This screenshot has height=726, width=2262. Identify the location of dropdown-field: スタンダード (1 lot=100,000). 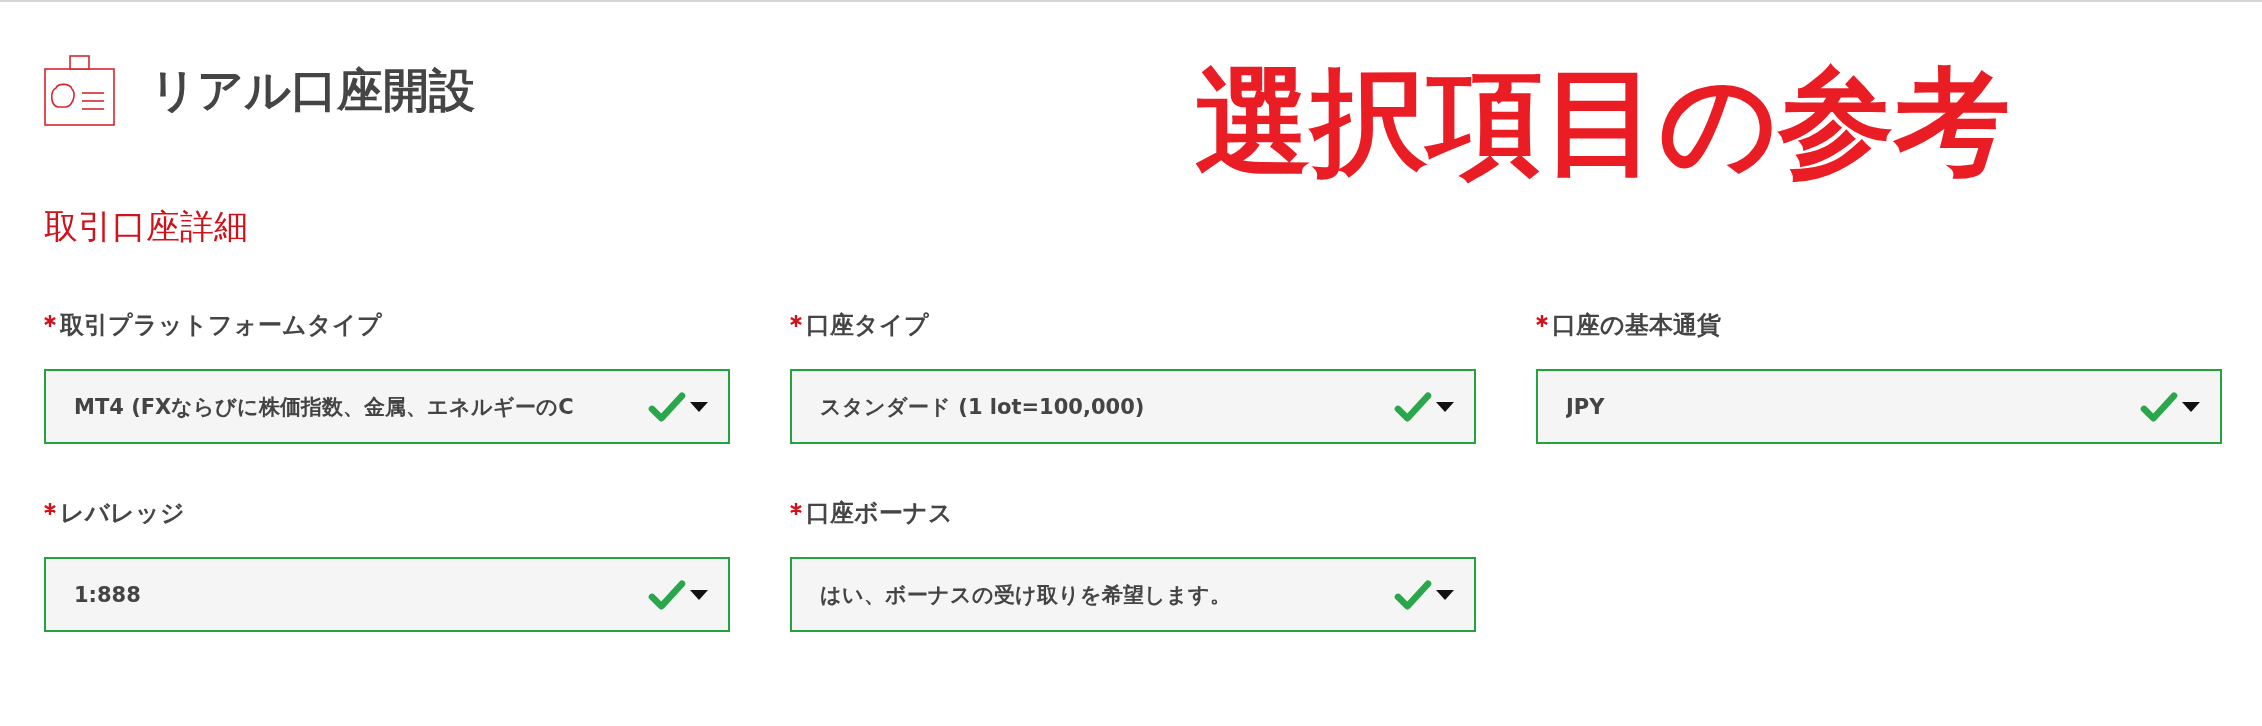
(1133, 406).